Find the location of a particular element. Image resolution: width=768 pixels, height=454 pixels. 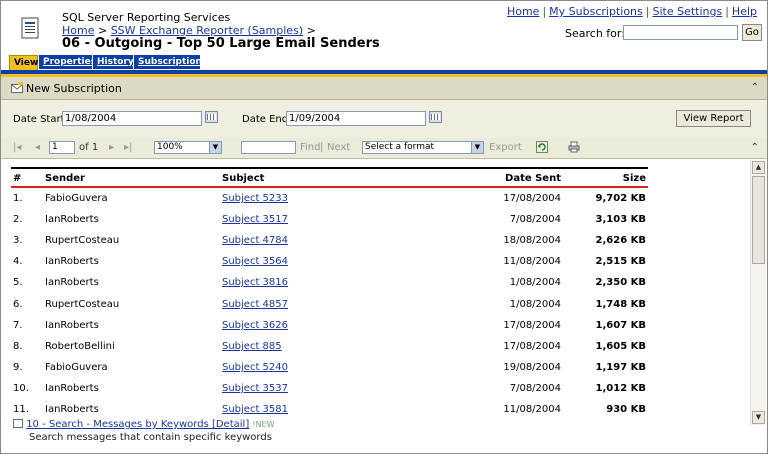

row-subject-link: Subject 5240 is located at coordinates (255, 367).